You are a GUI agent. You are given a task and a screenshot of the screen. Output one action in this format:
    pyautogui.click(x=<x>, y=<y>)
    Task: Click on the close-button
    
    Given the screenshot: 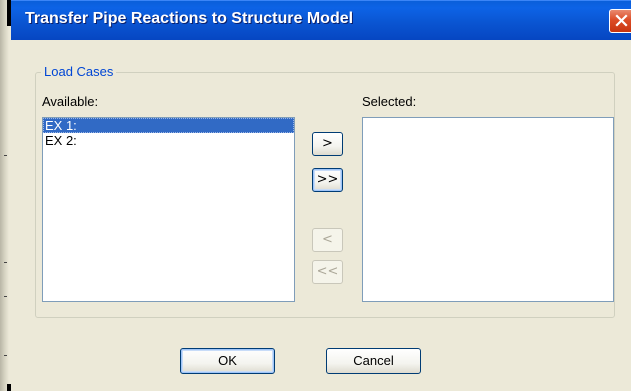 What is the action you would take?
    pyautogui.click(x=620, y=21)
    